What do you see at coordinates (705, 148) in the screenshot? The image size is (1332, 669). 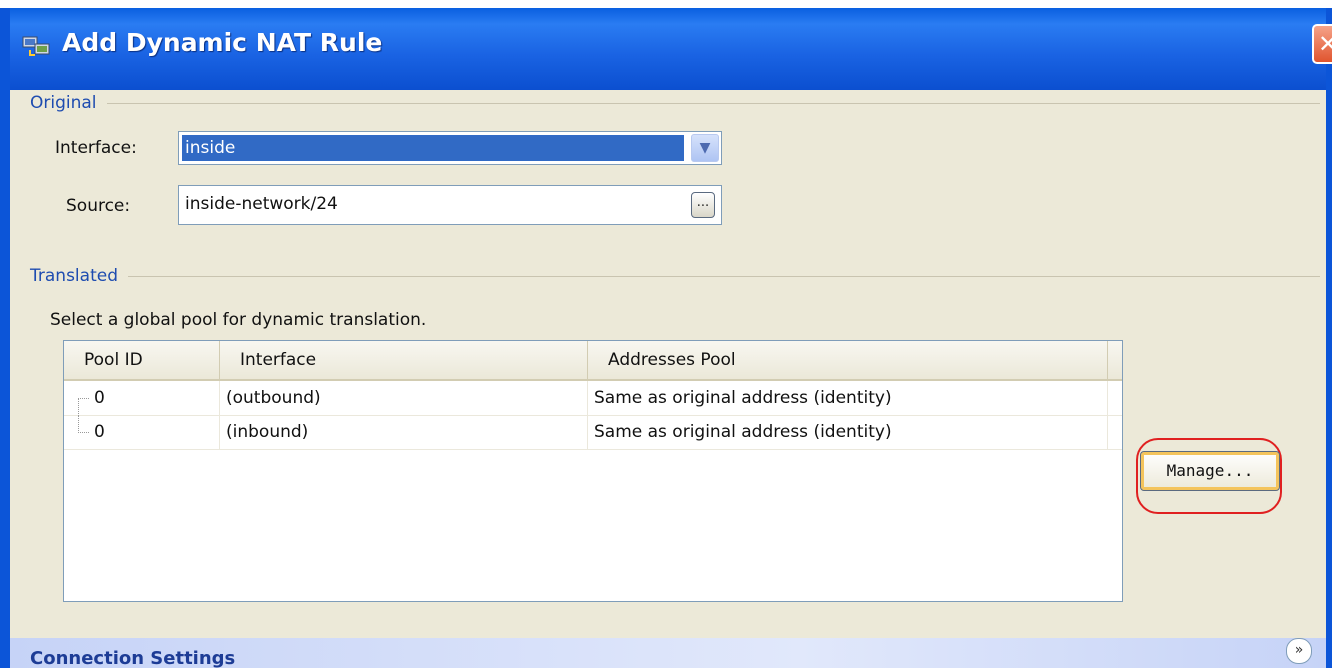 I see `chevron-down-icon: ▼` at bounding box center [705, 148].